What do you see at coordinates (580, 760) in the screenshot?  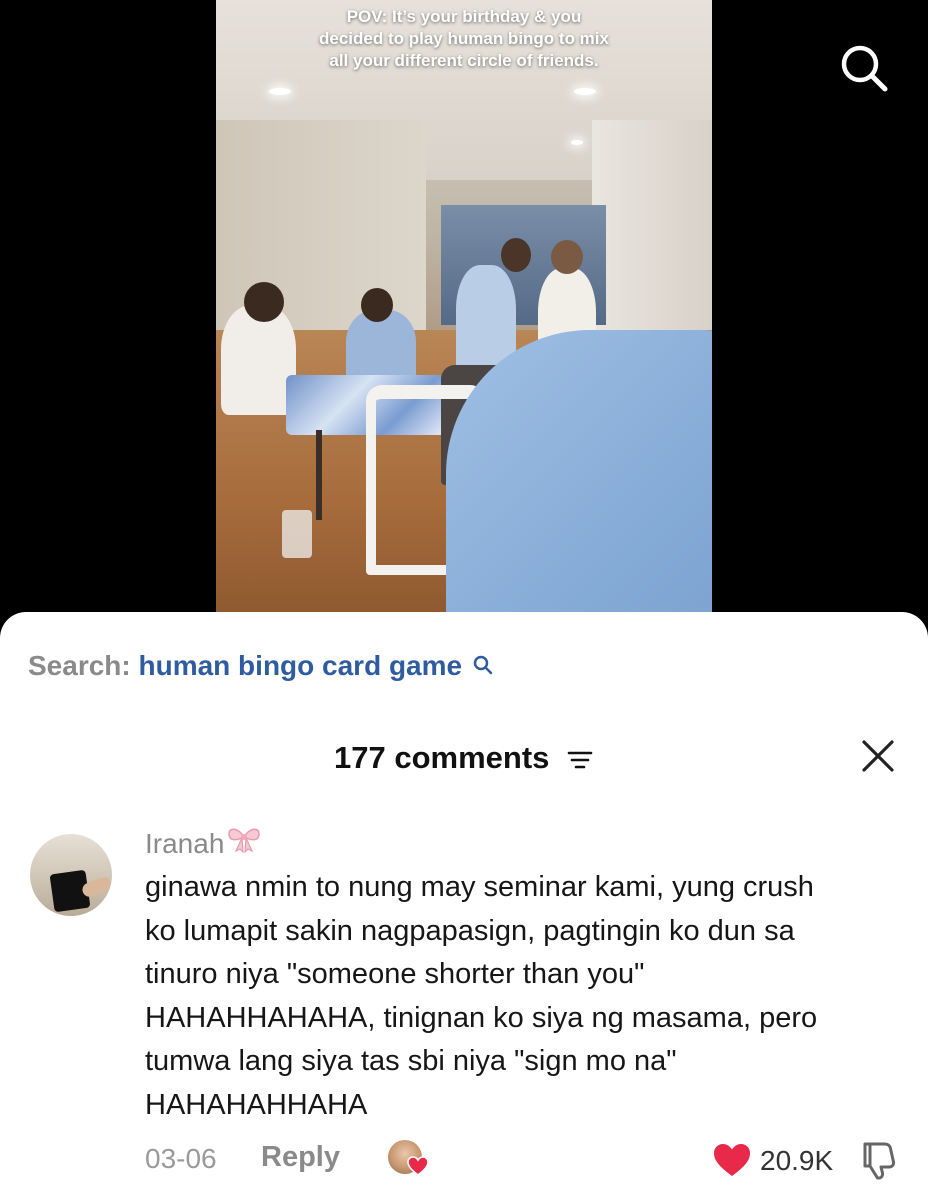 I see `sort-filter-icon` at bounding box center [580, 760].